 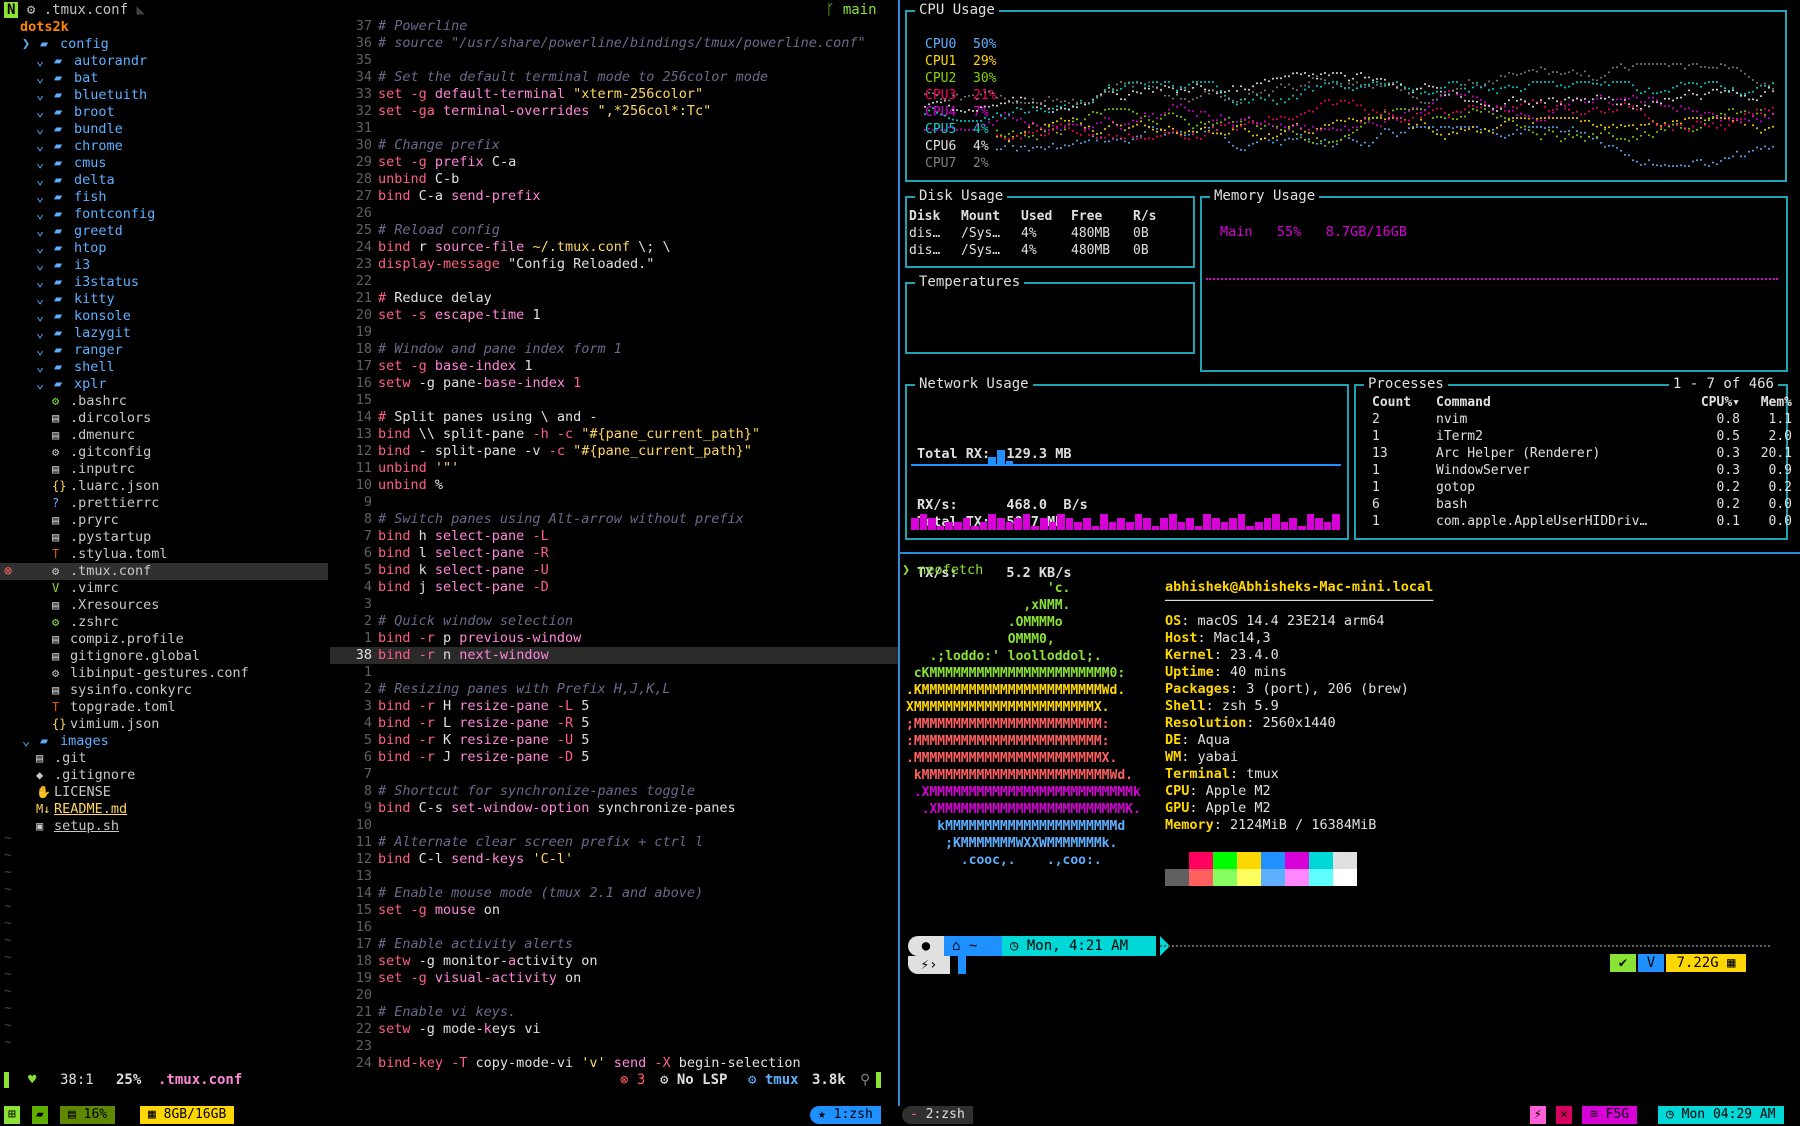 I want to click on code-line: 30 # Change prefix, so click(x=615, y=145).